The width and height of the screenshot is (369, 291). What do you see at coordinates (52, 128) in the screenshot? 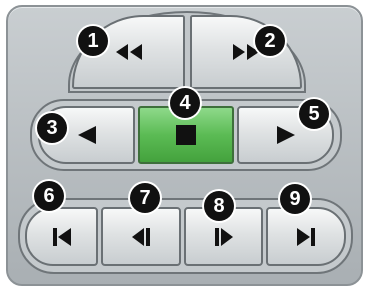
I see `callout-badge-3: 3` at bounding box center [52, 128].